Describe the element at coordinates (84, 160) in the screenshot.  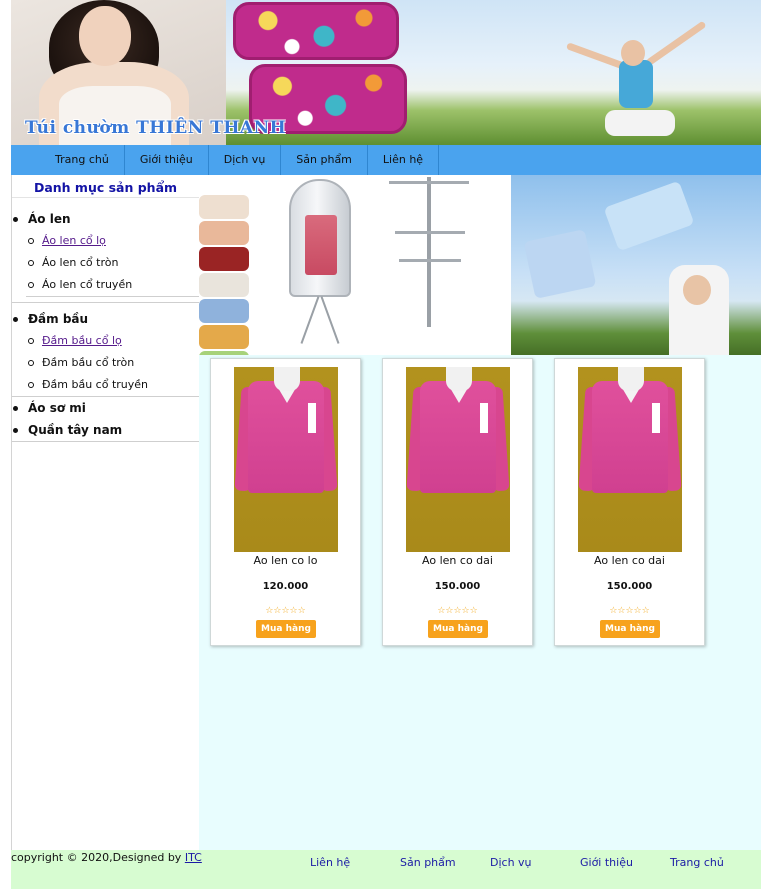
I see `nav-item-home: Trang chủ` at that location.